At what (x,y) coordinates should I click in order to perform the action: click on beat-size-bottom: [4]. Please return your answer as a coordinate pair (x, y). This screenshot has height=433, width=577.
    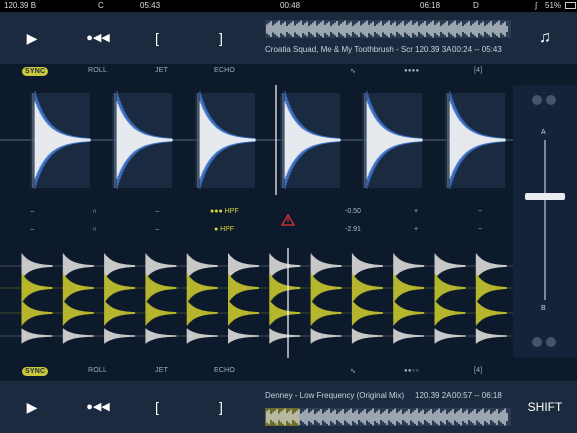
    Looking at the image, I should click on (478, 370).